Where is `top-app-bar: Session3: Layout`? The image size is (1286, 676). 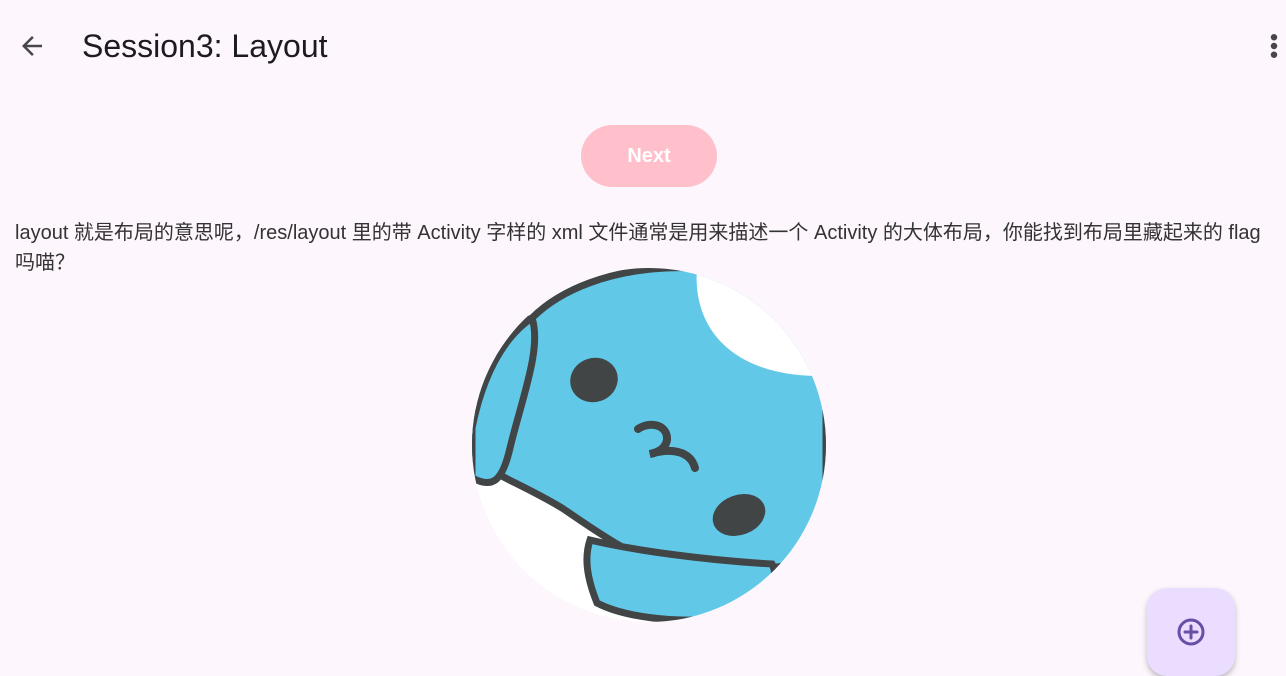
top-app-bar: Session3: Layout is located at coordinates (643, 46).